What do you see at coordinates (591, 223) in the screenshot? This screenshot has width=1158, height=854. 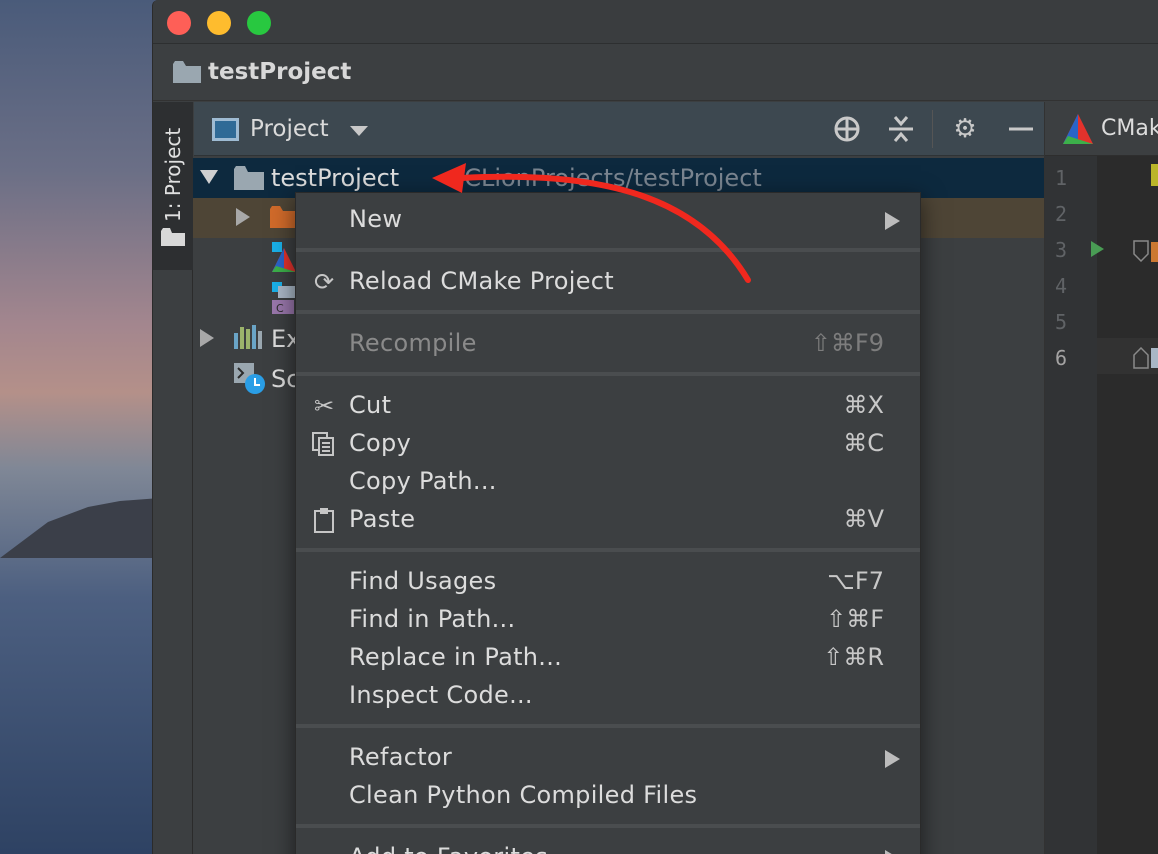 I see `annotation-arrow` at bounding box center [591, 223].